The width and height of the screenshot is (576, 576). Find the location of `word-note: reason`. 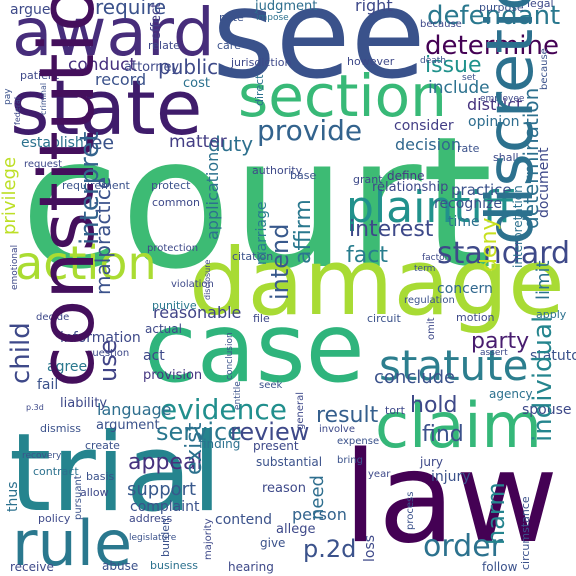

word-note: reason is located at coordinates (284, 488).